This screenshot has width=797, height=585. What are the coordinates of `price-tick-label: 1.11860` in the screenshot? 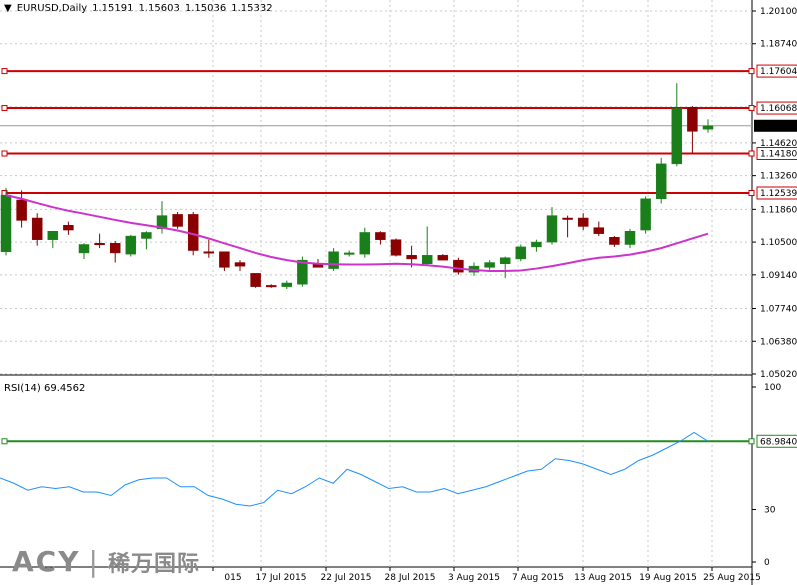 It's located at (778, 210).